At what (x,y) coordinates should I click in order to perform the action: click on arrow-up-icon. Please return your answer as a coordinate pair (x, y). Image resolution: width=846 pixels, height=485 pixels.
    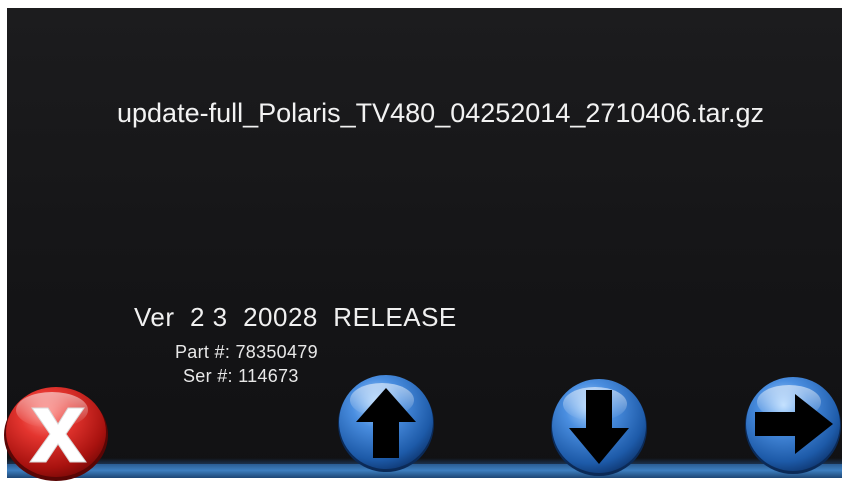
    Looking at the image, I should click on (386, 423).